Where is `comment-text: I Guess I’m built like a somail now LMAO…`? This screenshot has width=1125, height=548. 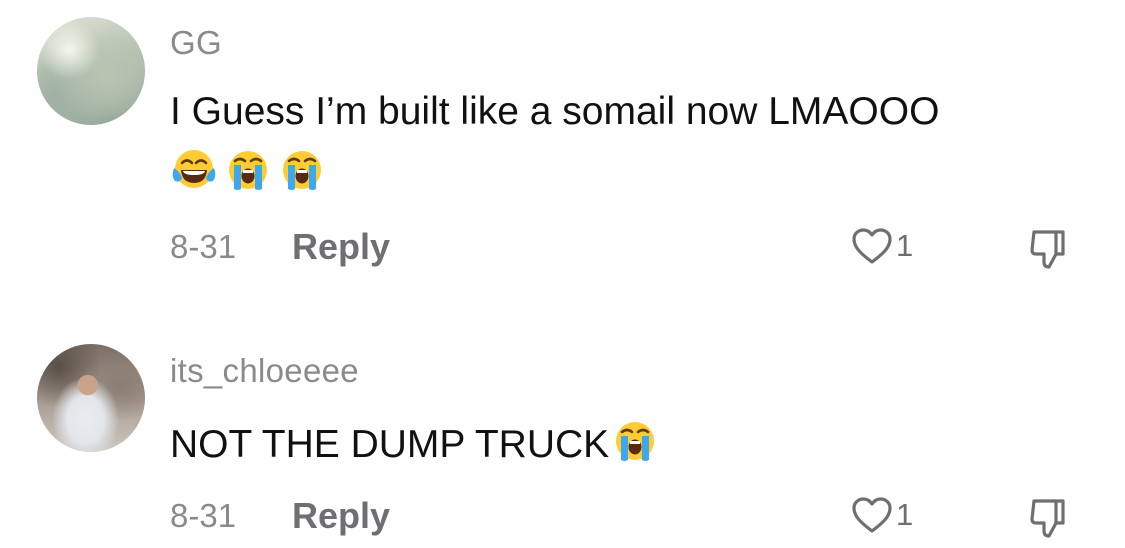 comment-text: I Guess I’m built like a somail now LMAO… is located at coordinates (555, 111).